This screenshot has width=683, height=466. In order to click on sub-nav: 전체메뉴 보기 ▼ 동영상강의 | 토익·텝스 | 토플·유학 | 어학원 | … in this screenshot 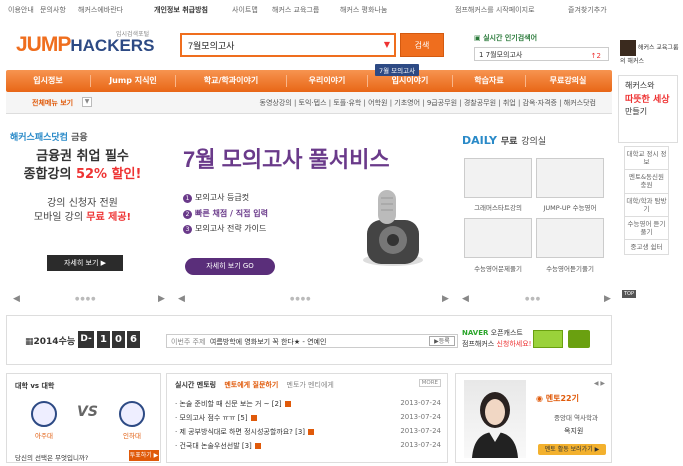, I will do `click(309, 103)`.